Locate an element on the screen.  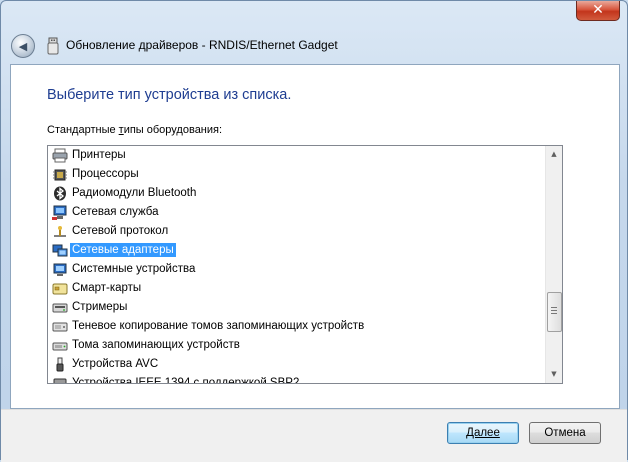
cancel-button: Отмена is located at coordinates (565, 433).